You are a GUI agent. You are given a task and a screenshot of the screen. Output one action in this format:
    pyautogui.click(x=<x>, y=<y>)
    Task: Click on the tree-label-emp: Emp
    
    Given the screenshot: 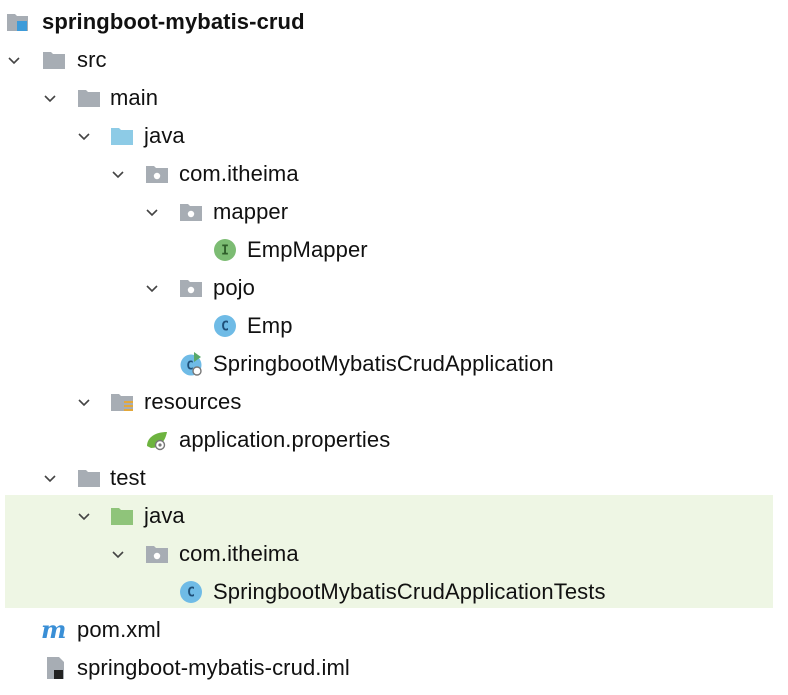 What is the action you would take?
    pyautogui.click(x=270, y=325)
    